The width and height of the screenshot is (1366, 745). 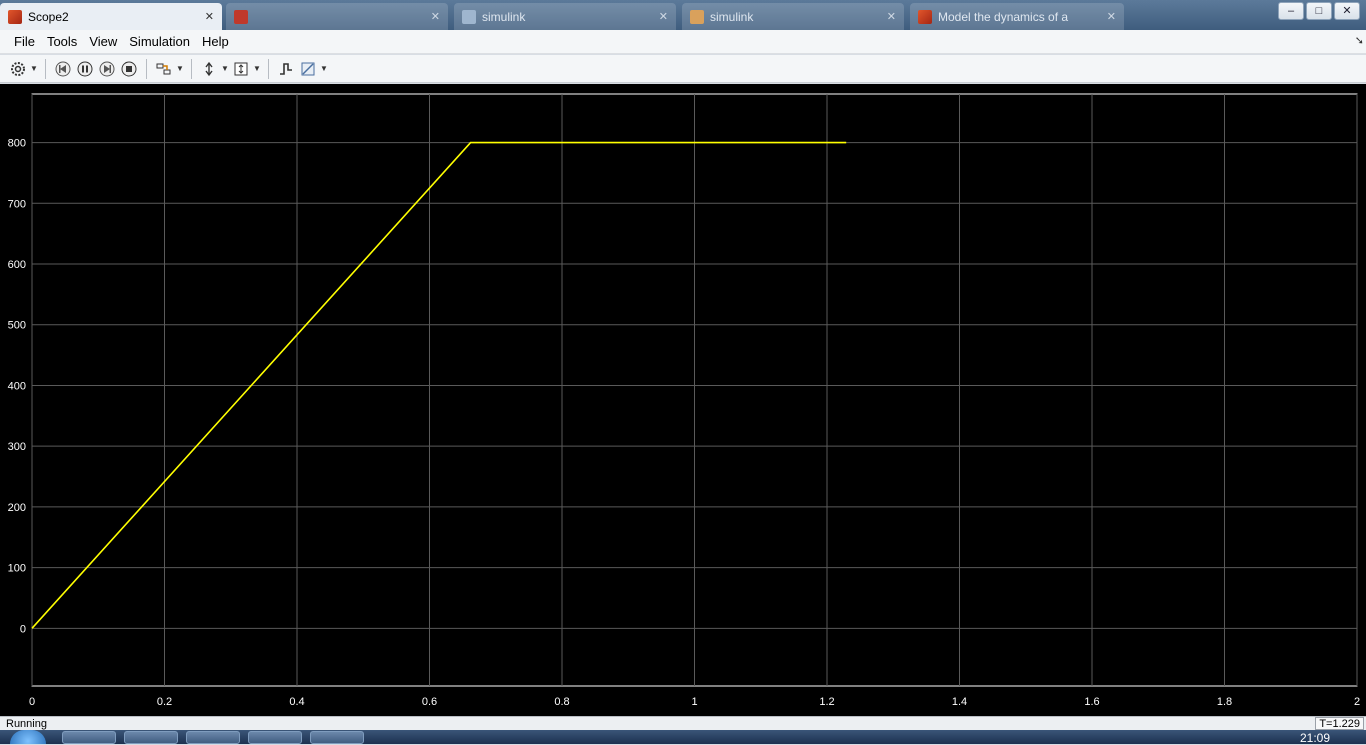 I want to click on toolbar: ▼ ▼ ▼ ▼ ▼, so click(x=683, y=69).